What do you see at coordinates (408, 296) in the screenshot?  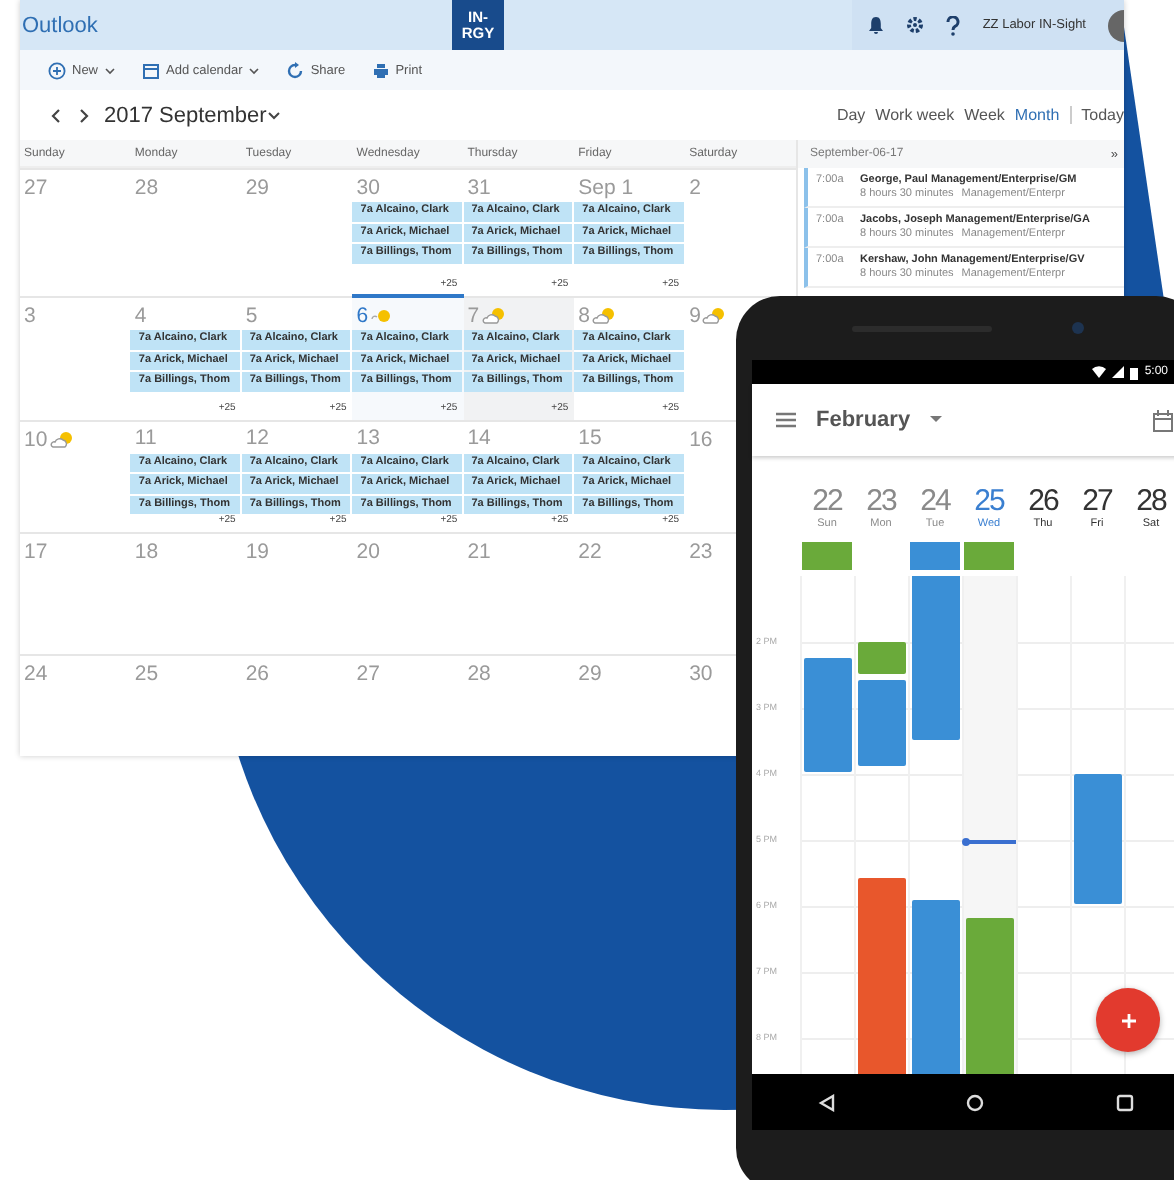 I see `today-marker` at bounding box center [408, 296].